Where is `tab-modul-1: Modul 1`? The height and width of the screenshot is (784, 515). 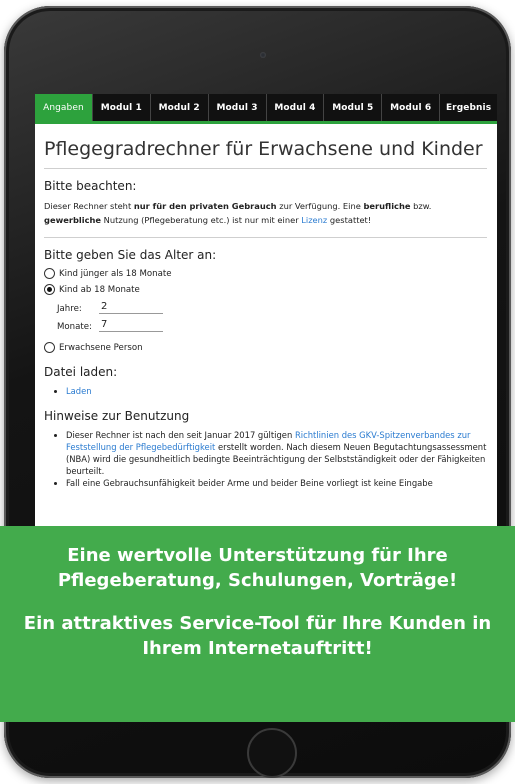
tab-modul-1: Modul 1 is located at coordinates (122, 107).